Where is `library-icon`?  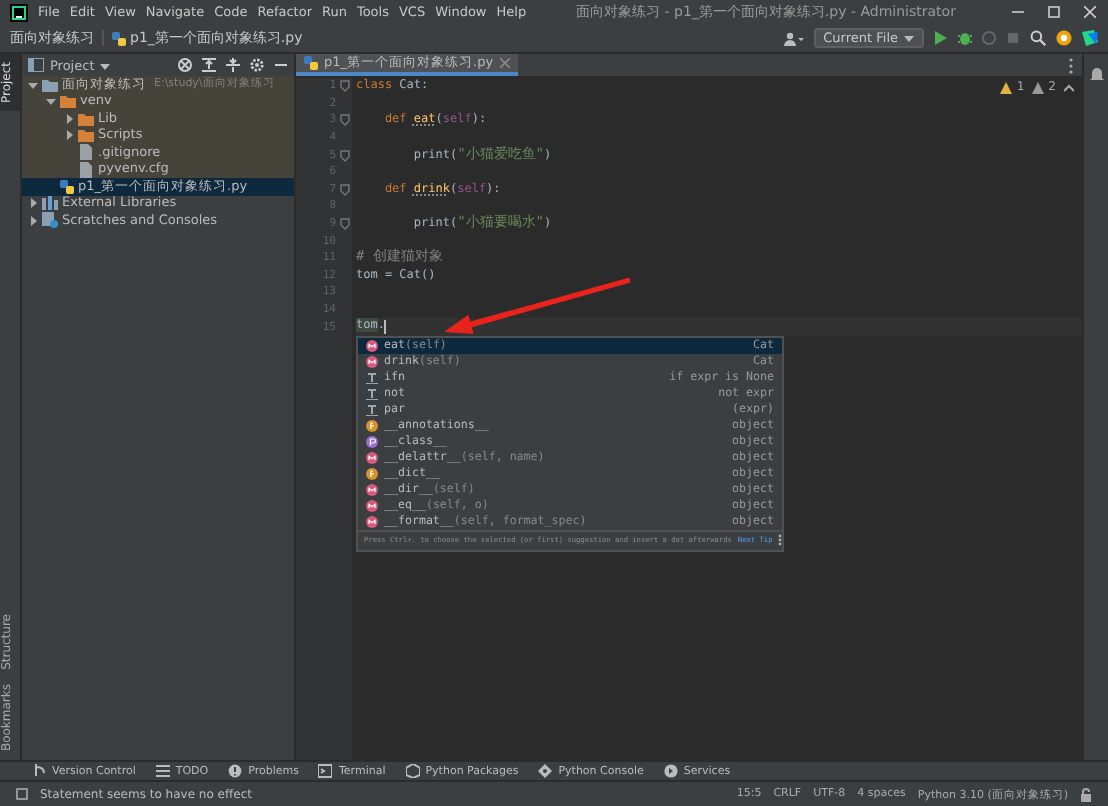 library-icon is located at coordinates (50, 203).